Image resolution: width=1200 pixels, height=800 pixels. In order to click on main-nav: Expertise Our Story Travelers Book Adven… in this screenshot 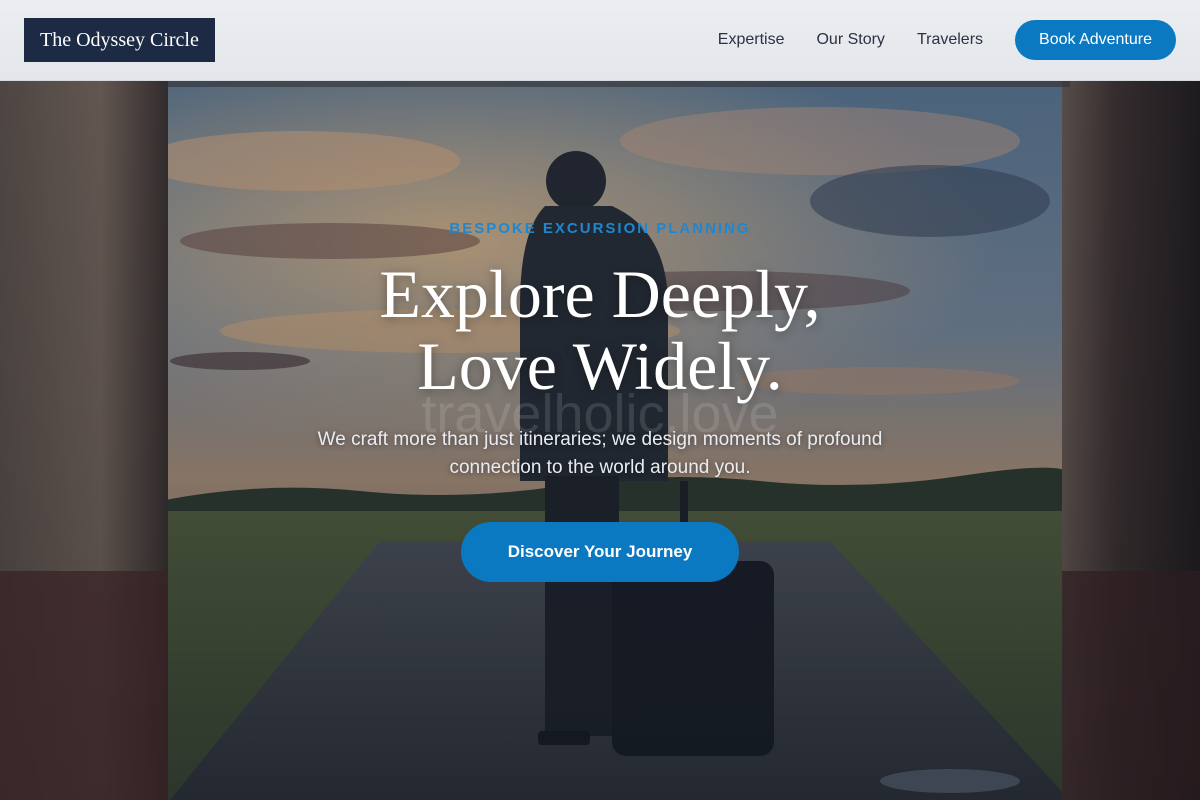, I will do `click(947, 40)`.